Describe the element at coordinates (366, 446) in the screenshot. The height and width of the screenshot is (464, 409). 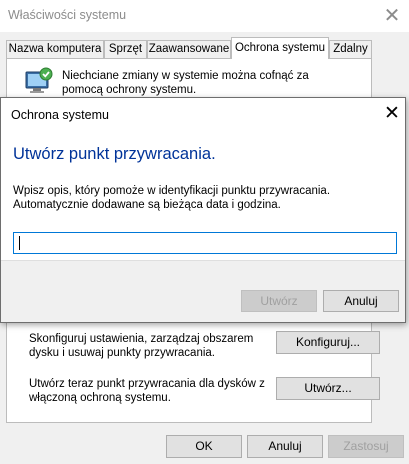
I see `apply-button: Zastosuj` at that location.